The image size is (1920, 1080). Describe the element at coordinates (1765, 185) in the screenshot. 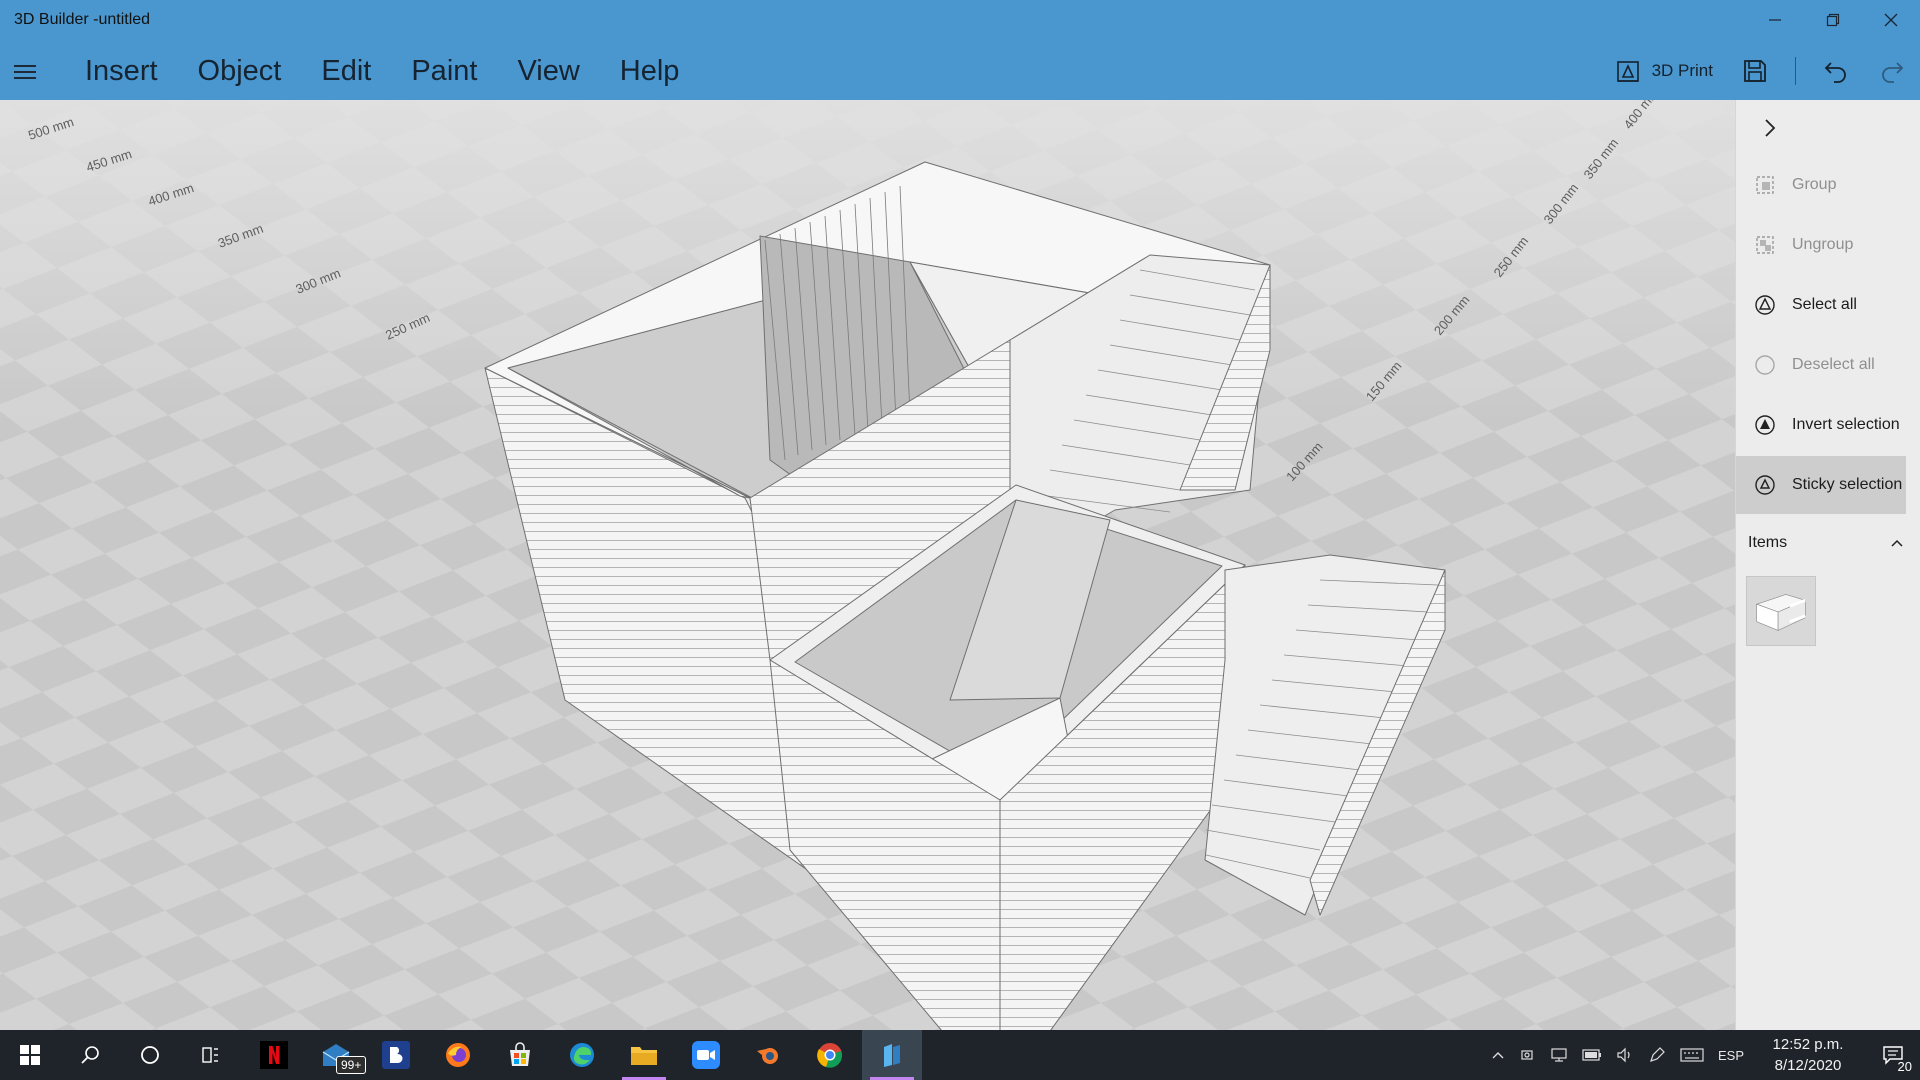

I see `group-icon` at that location.